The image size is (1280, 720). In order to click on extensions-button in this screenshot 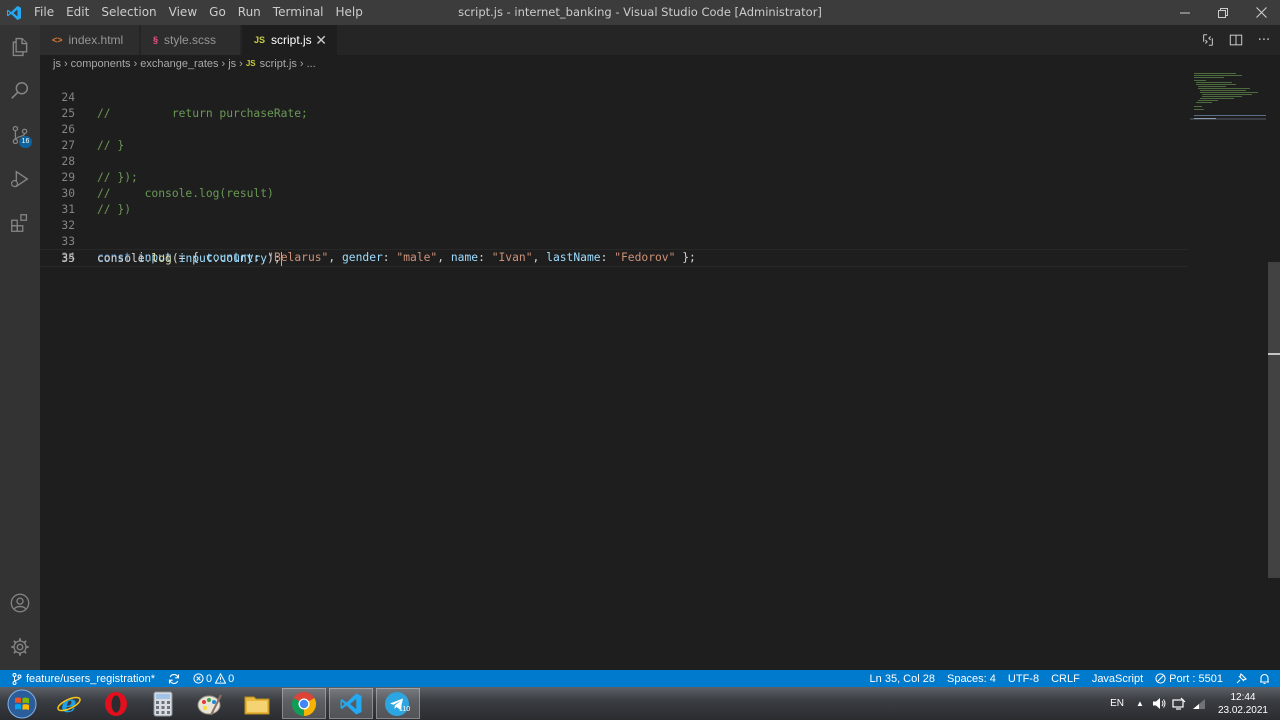, I will do `click(20, 223)`.